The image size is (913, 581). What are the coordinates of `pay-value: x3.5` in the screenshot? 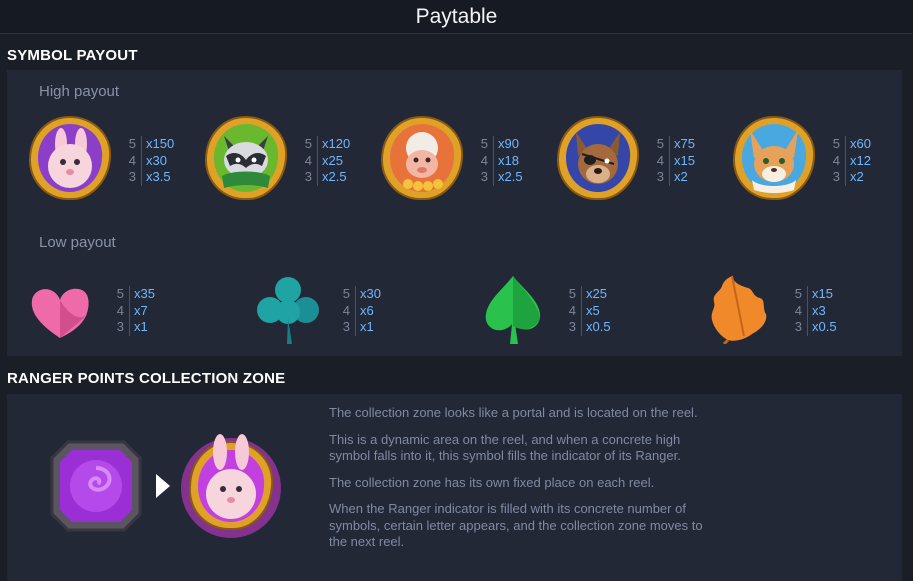 It's located at (158, 176).